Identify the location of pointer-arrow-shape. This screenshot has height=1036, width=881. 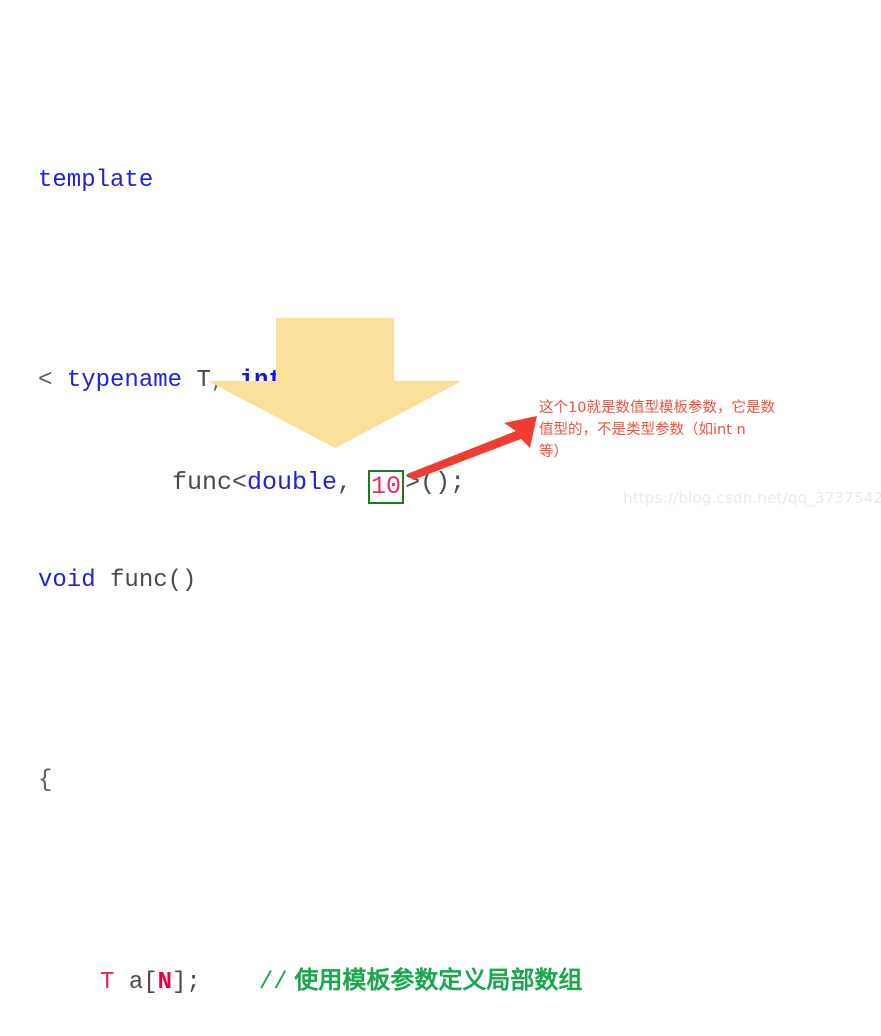
(472, 448).